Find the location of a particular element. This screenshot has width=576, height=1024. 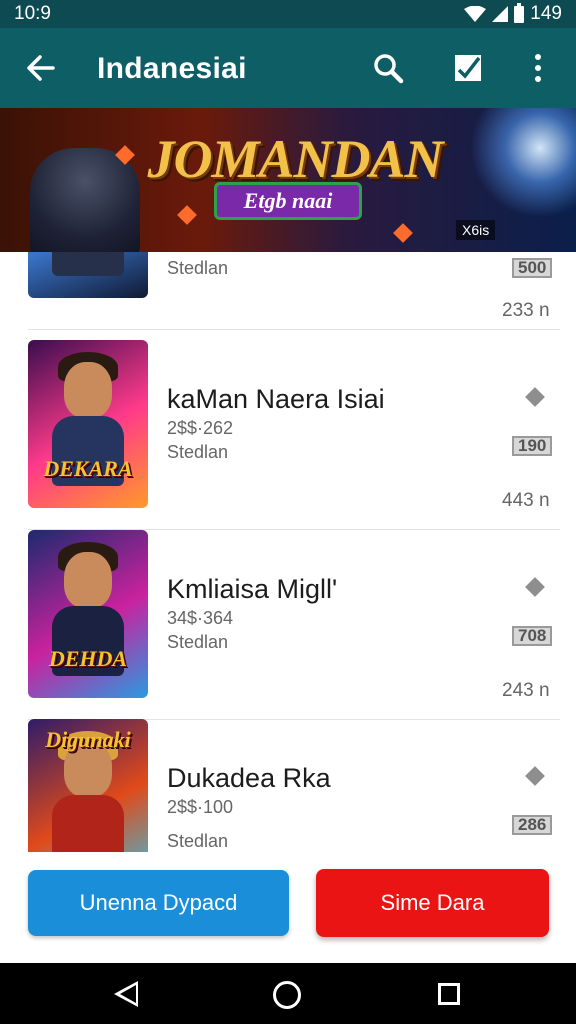

thumbnail-title: DEKARA is located at coordinates (88, 468).